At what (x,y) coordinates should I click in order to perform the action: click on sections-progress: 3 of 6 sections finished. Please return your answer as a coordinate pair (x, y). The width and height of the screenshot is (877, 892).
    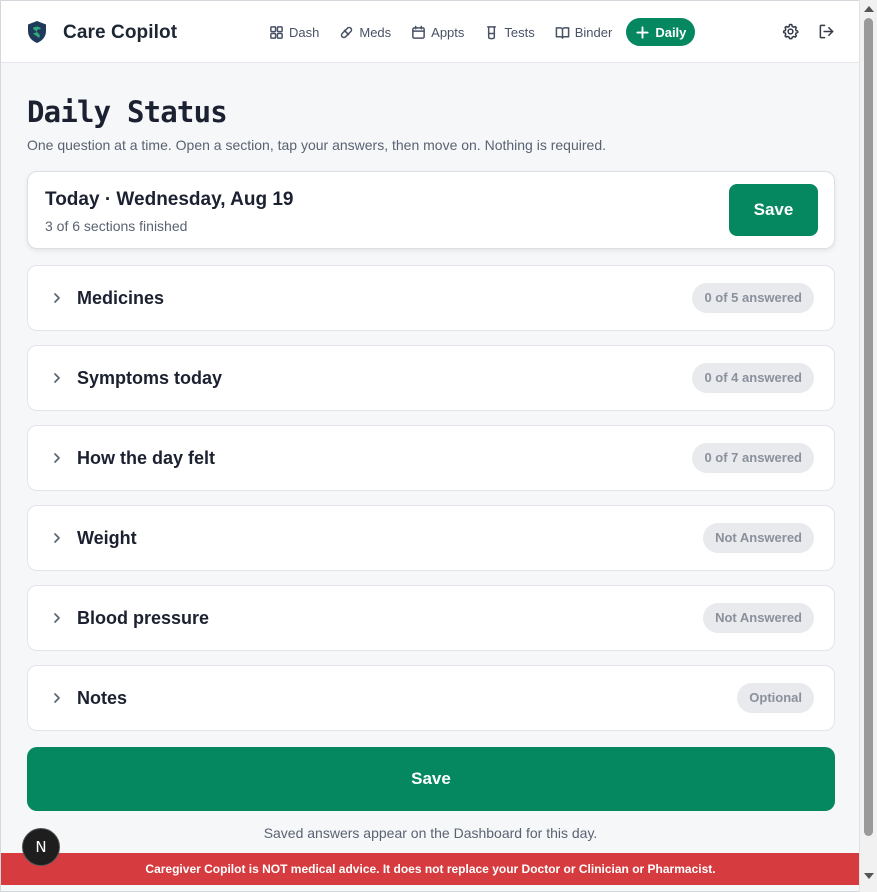
    Looking at the image, I should click on (116, 226).